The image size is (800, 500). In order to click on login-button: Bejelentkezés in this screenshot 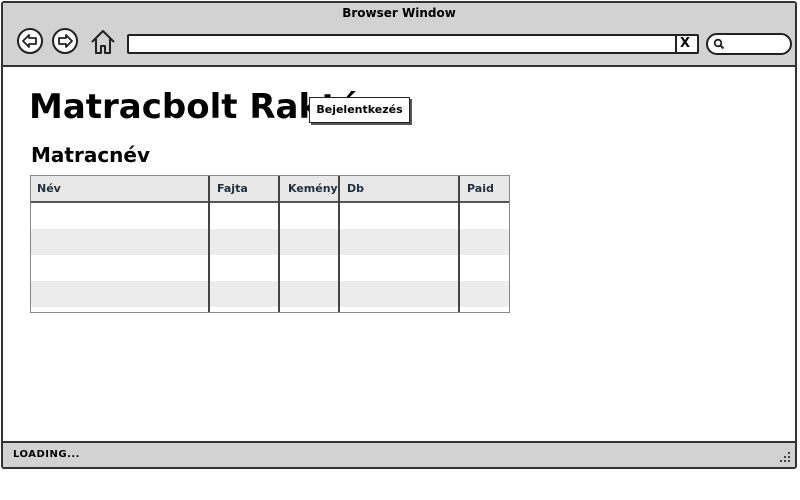, I will do `click(359, 110)`.